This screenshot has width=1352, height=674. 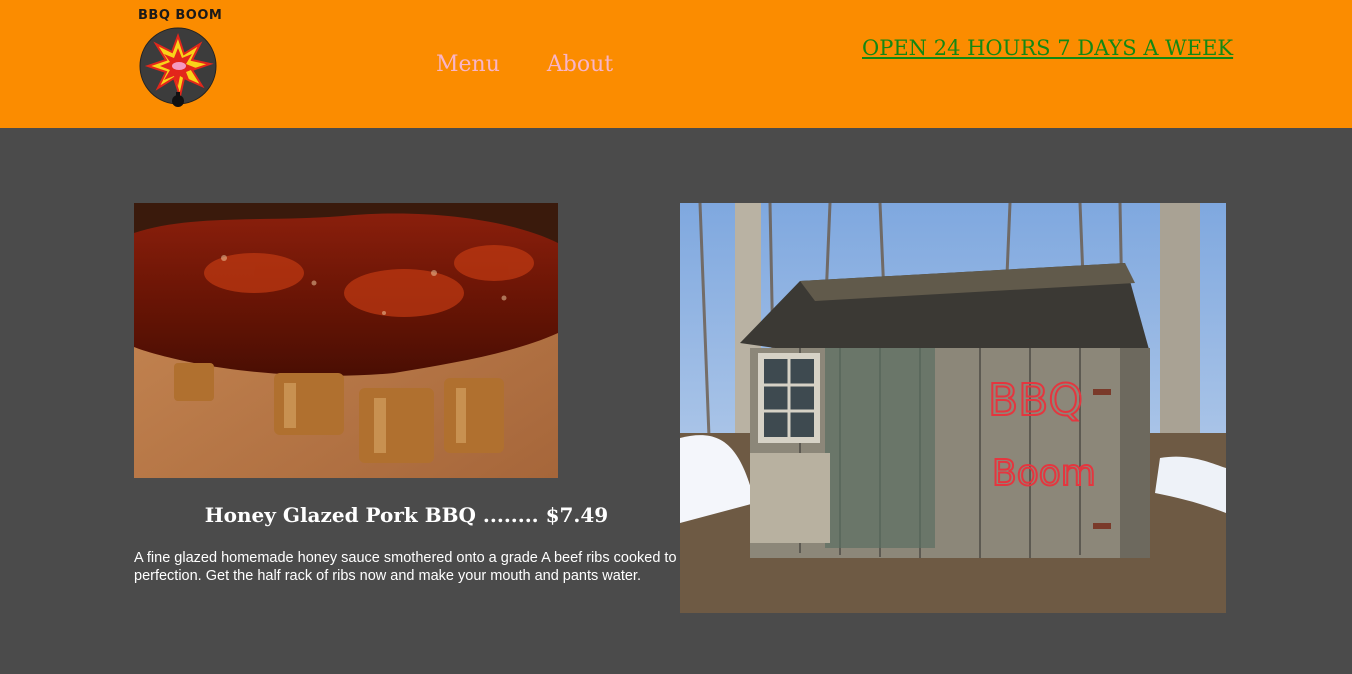 I want to click on graffiti-bbq: BBQ, so click(x=1035, y=400).